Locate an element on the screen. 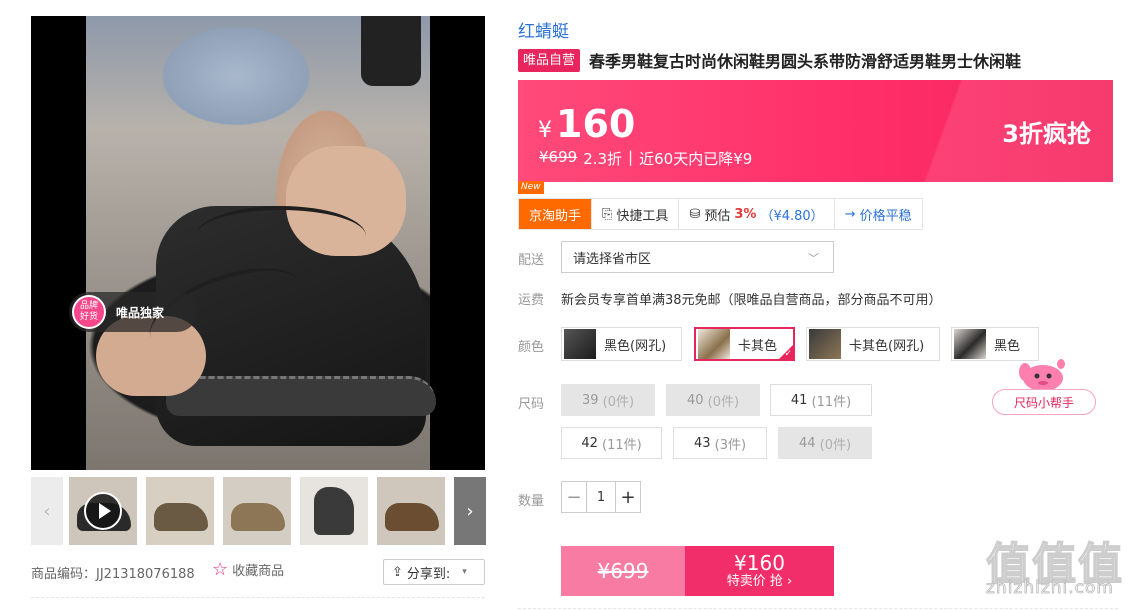 The image size is (1132, 610). chevron-right-icon: › is located at coordinates (470, 511).